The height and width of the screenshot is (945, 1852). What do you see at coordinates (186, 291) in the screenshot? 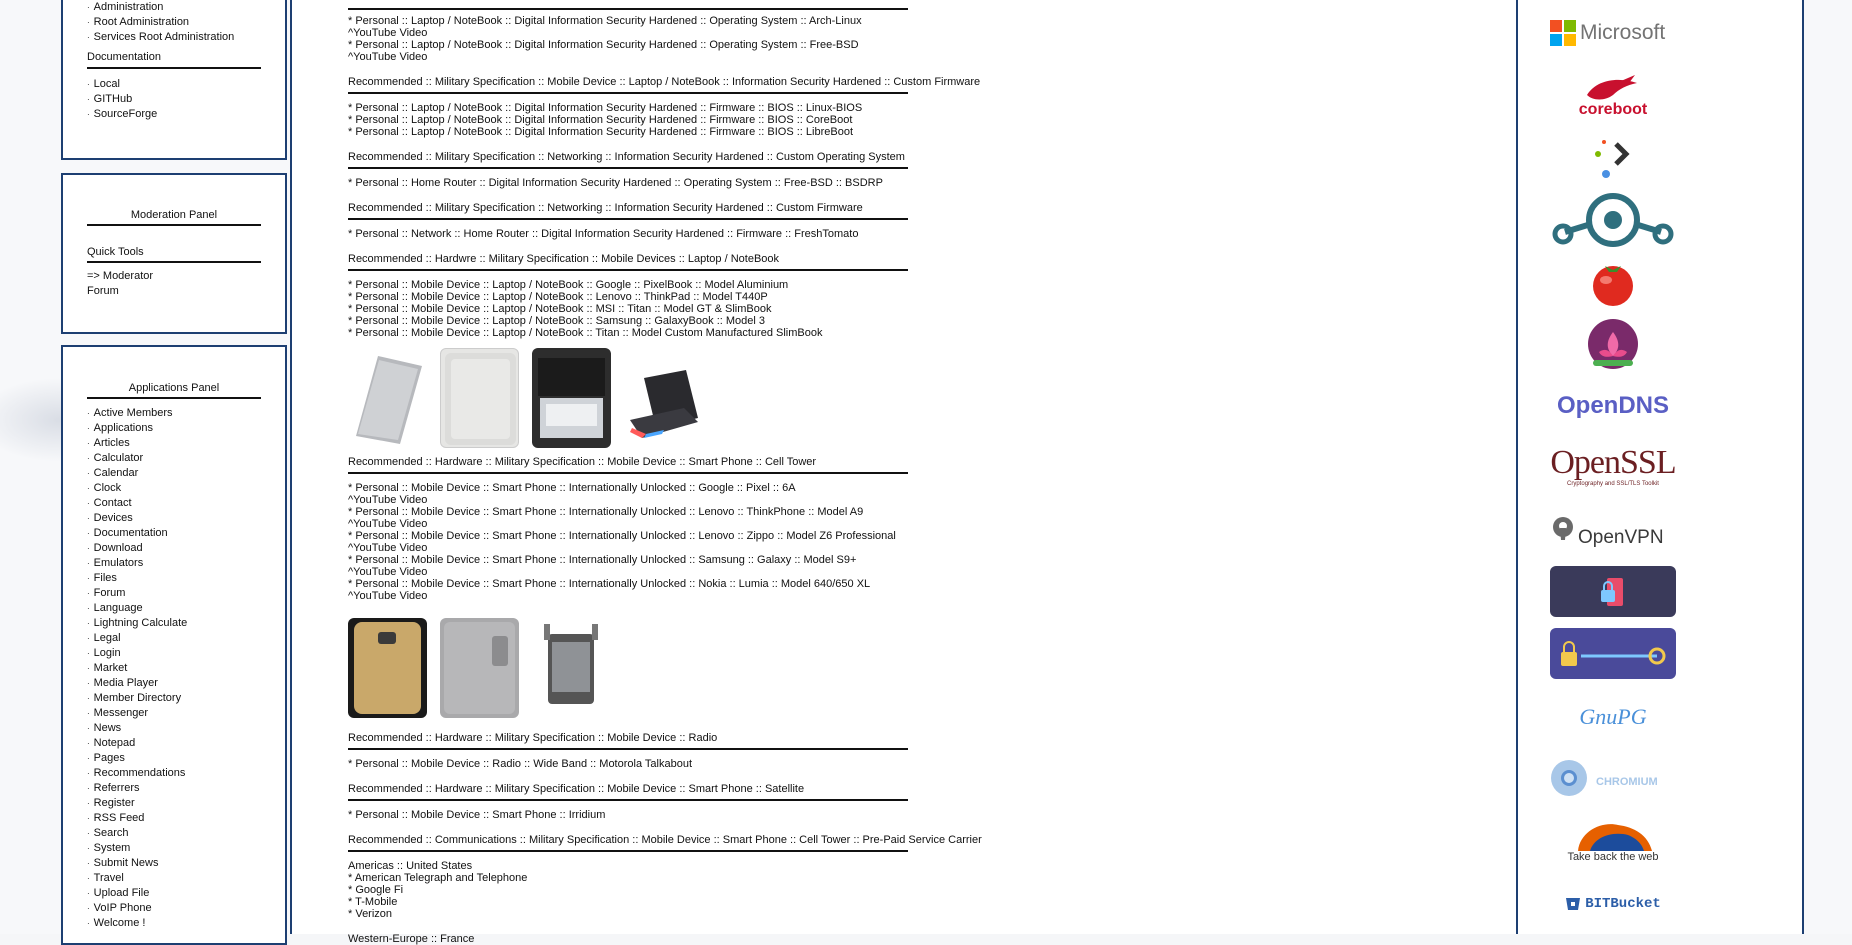
I see `sidebar-link: Forum` at bounding box center [186, 291].